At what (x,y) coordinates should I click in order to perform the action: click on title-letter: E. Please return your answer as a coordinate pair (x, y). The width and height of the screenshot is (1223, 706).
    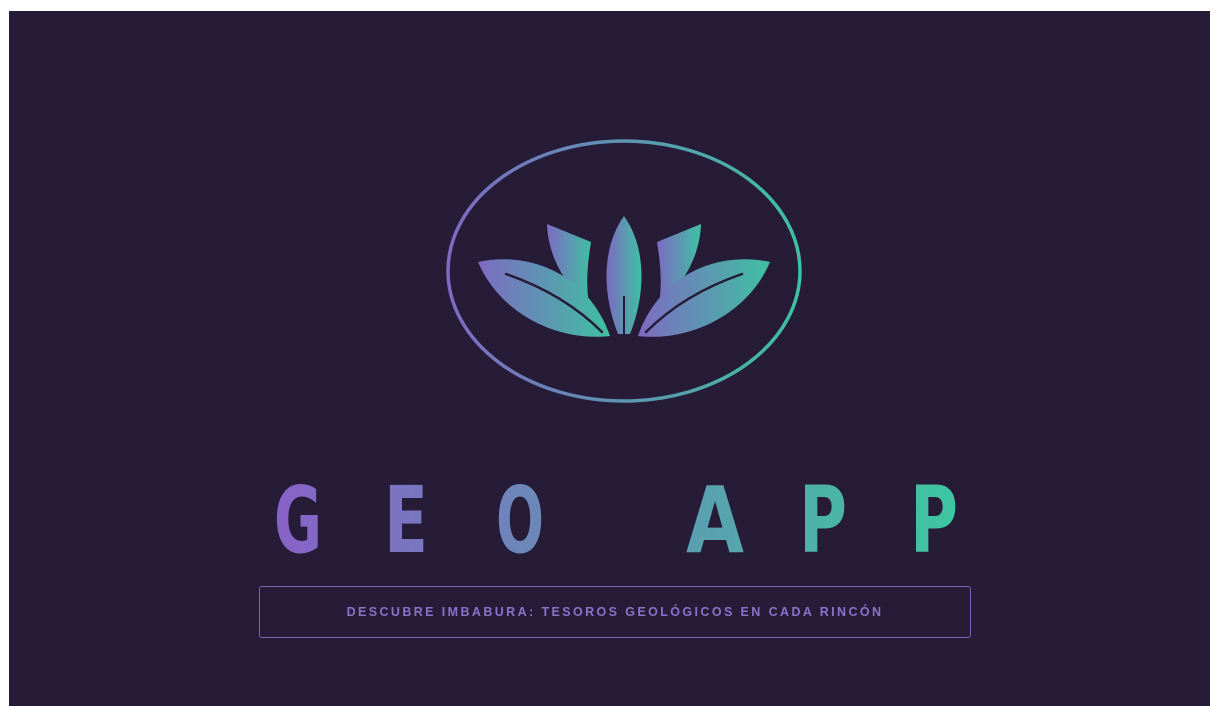
    Looking at the image, I should click on (406, 520).